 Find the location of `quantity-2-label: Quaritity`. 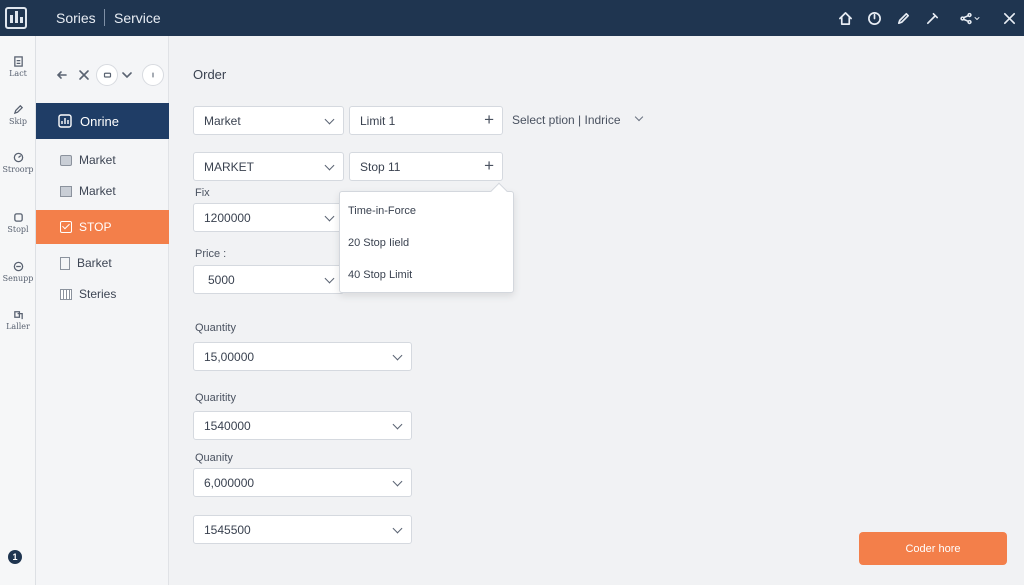

quantity-2-label: Quaritity is located at coordinates (215, 398).